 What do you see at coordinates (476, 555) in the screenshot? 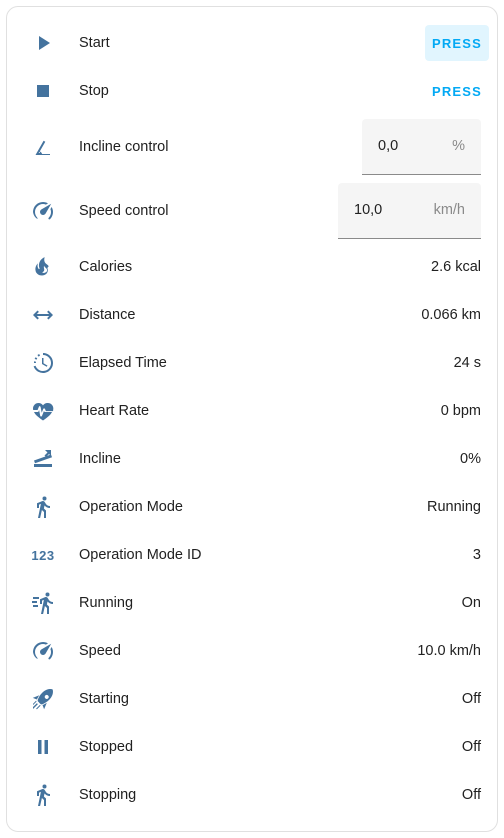
I see `row-value: 3` at bounding box center [476, 555].